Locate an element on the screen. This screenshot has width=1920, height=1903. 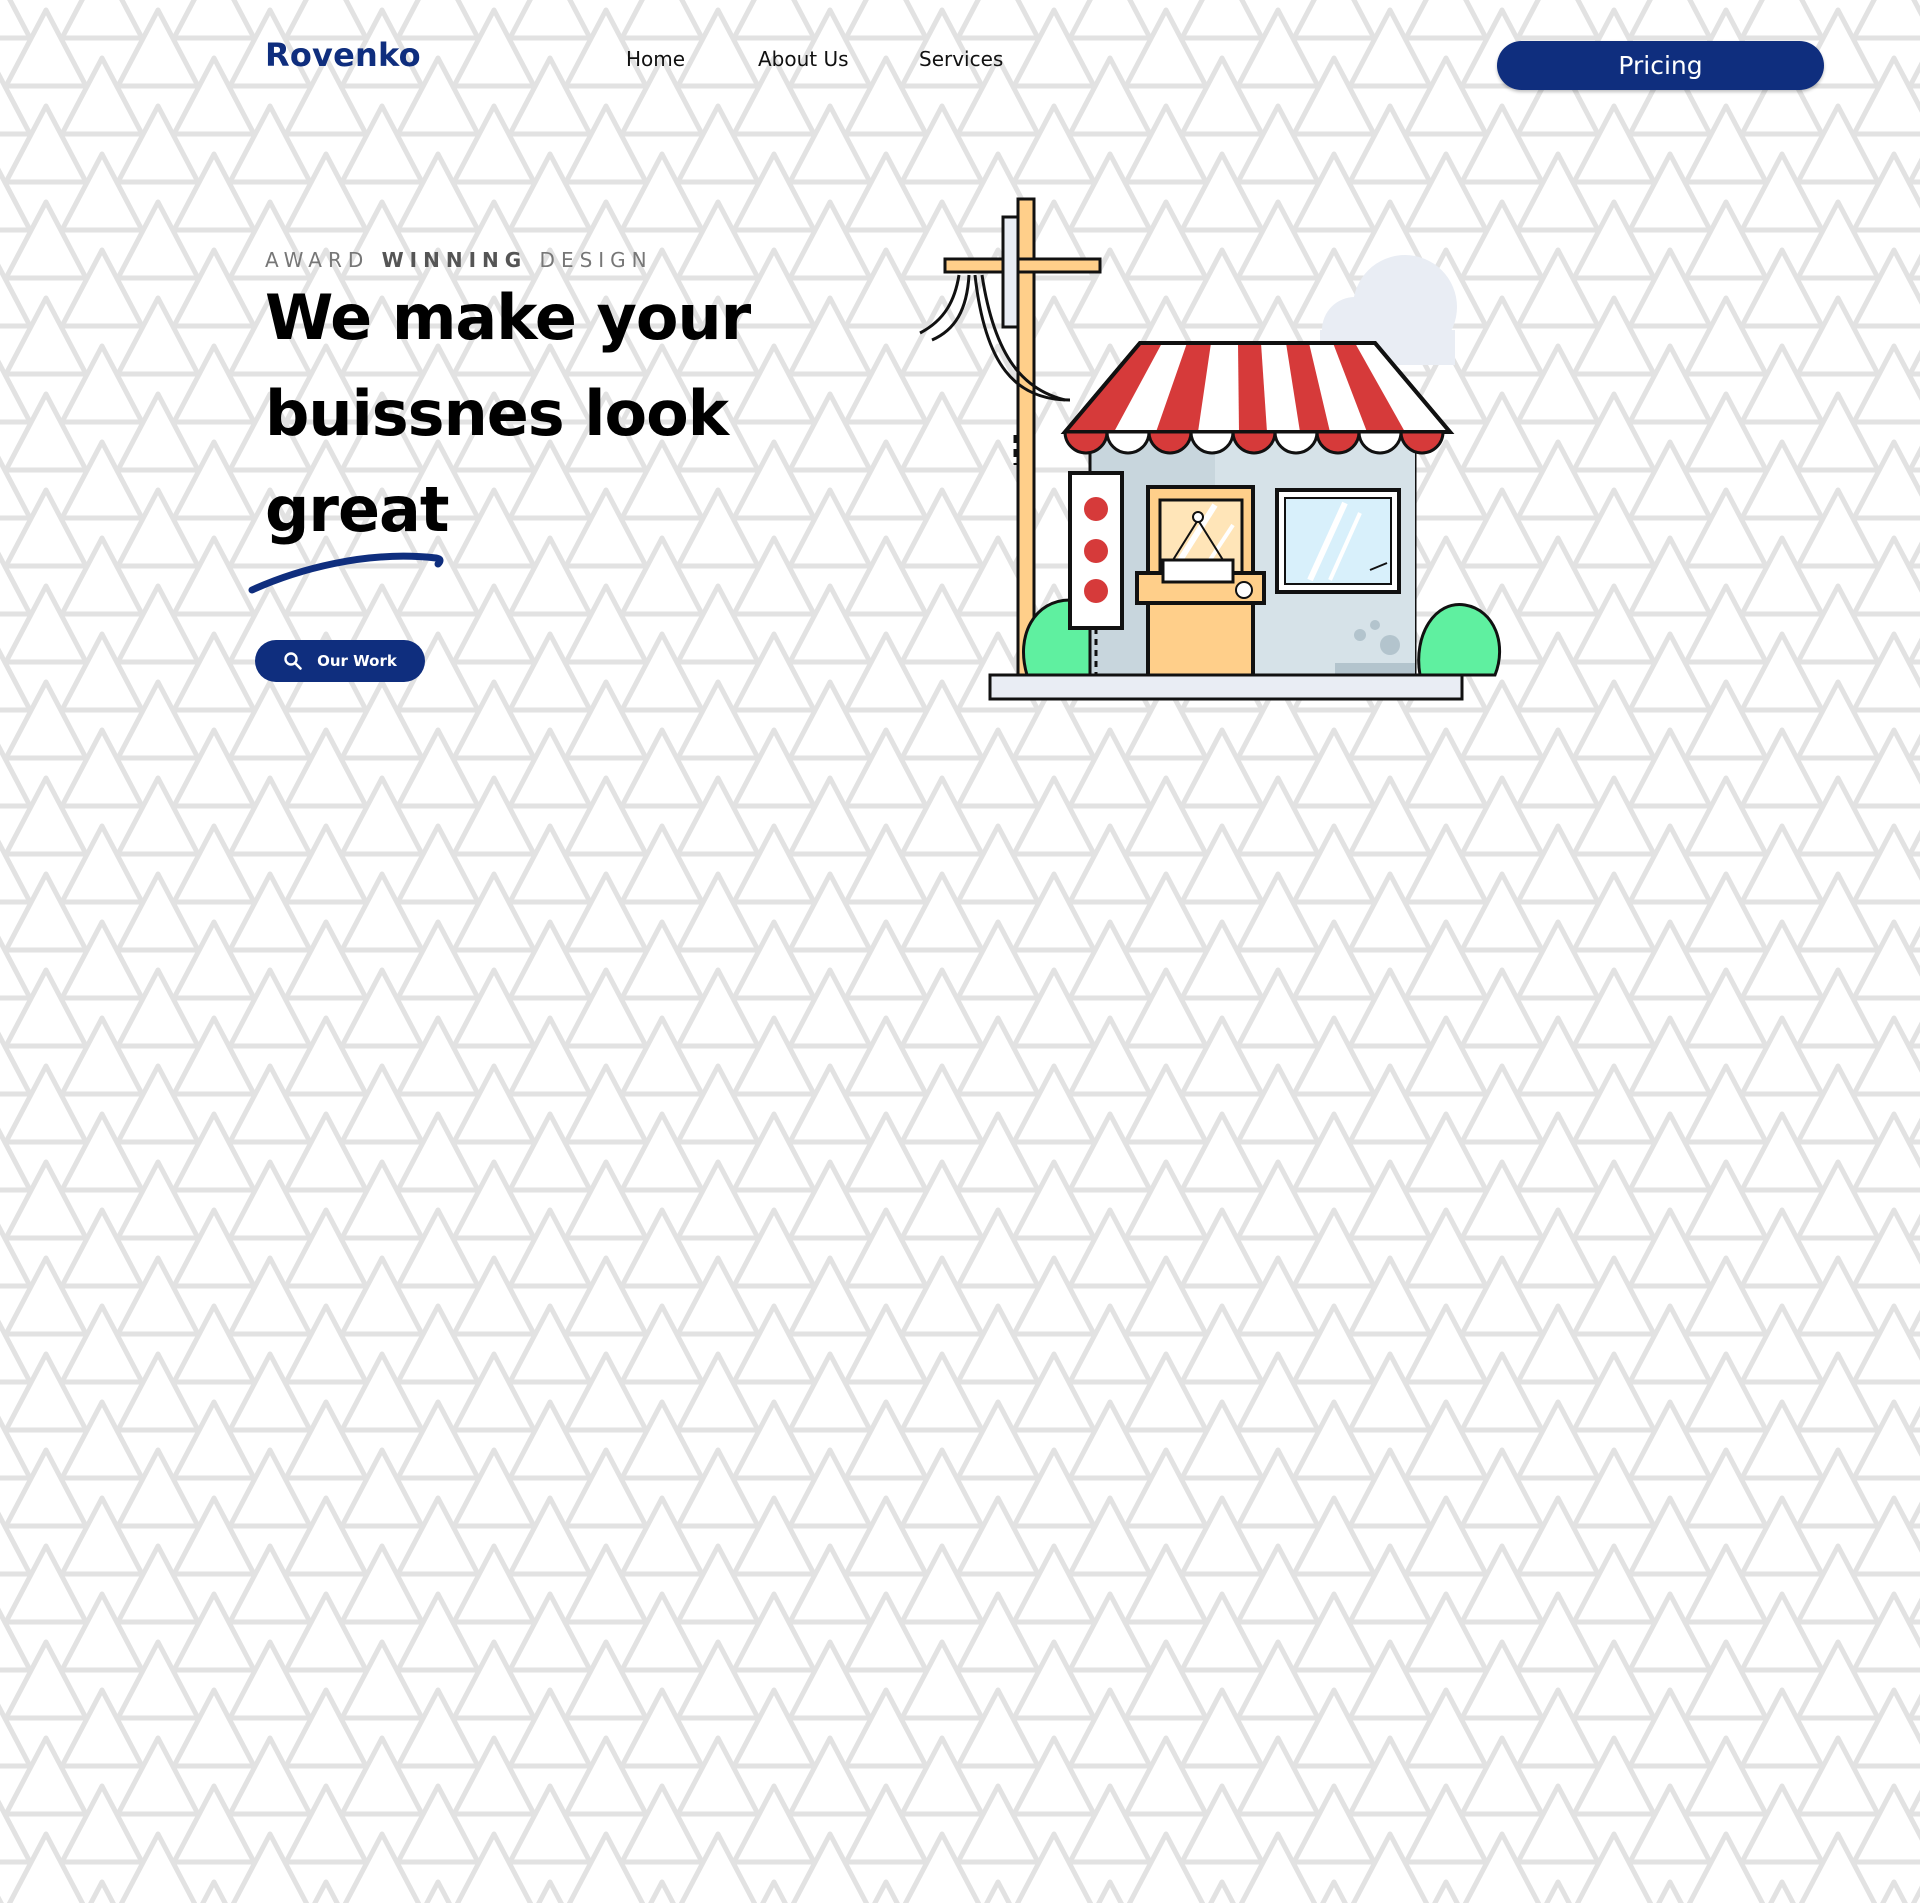
nav-services: Services is located at coordinates (961, 59).